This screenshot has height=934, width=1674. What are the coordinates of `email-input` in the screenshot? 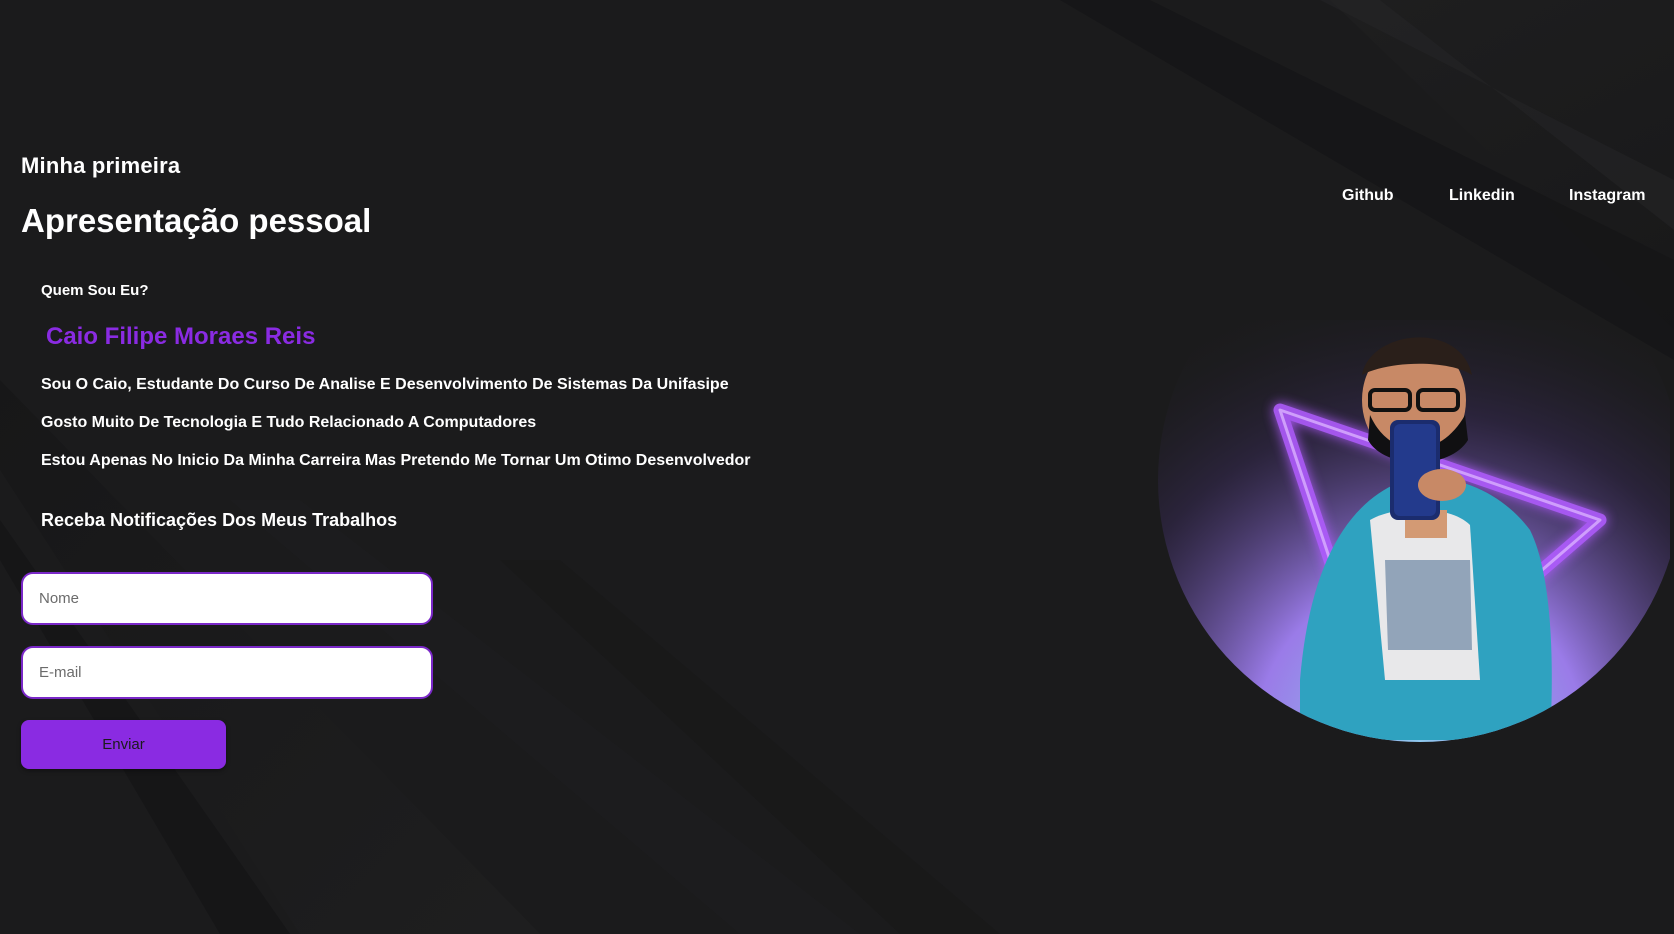 It's located at (227, 672).